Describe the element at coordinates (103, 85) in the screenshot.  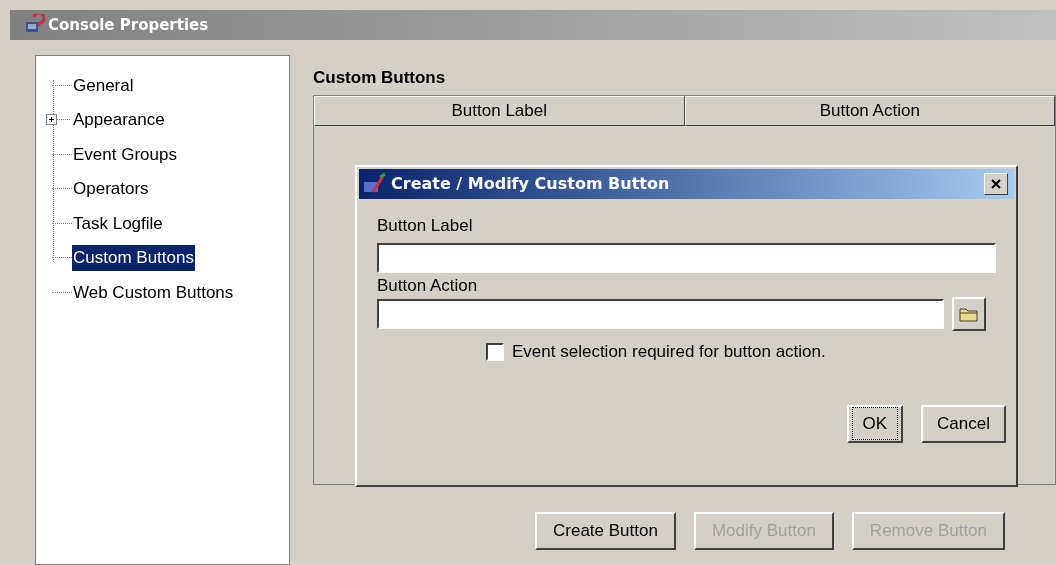
I see `tree-item: General` at that location.